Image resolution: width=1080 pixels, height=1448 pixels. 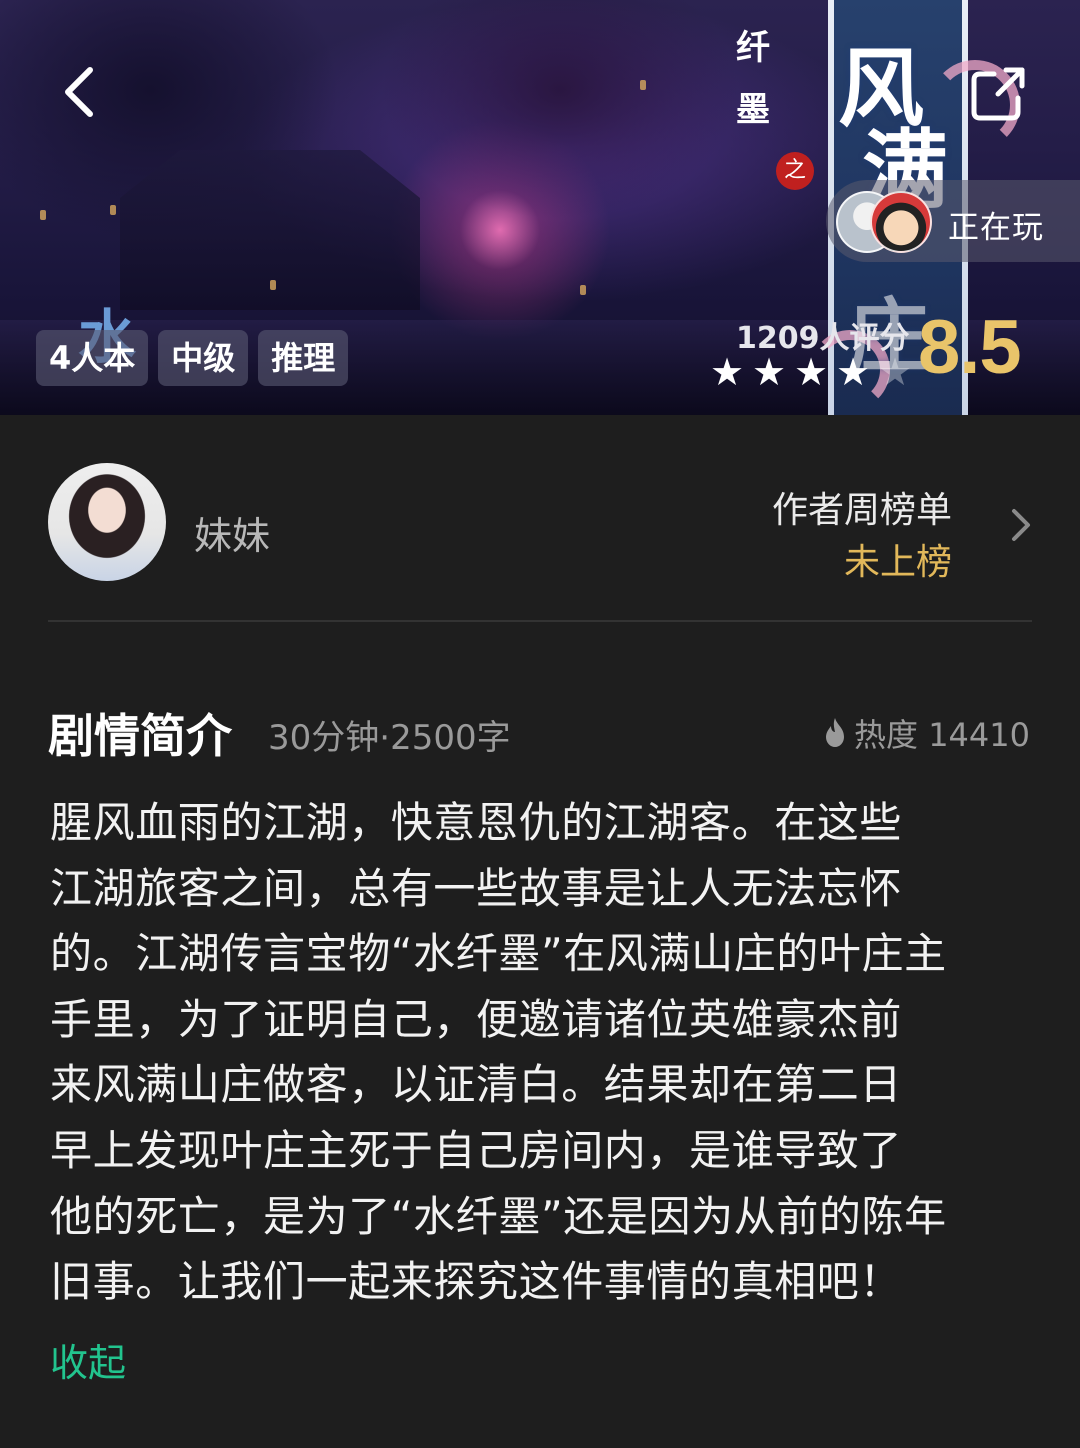 I want to click on share-icon, so click(x=998, y=94).